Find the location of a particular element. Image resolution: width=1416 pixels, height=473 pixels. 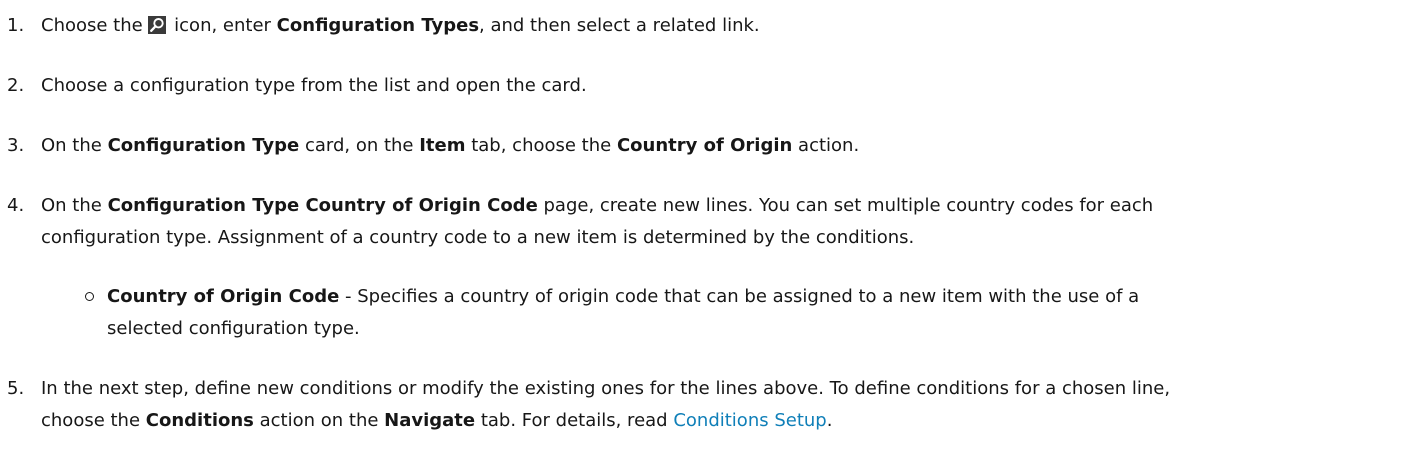

ui-term: Configuration Types is located at coordinates (378, 25).